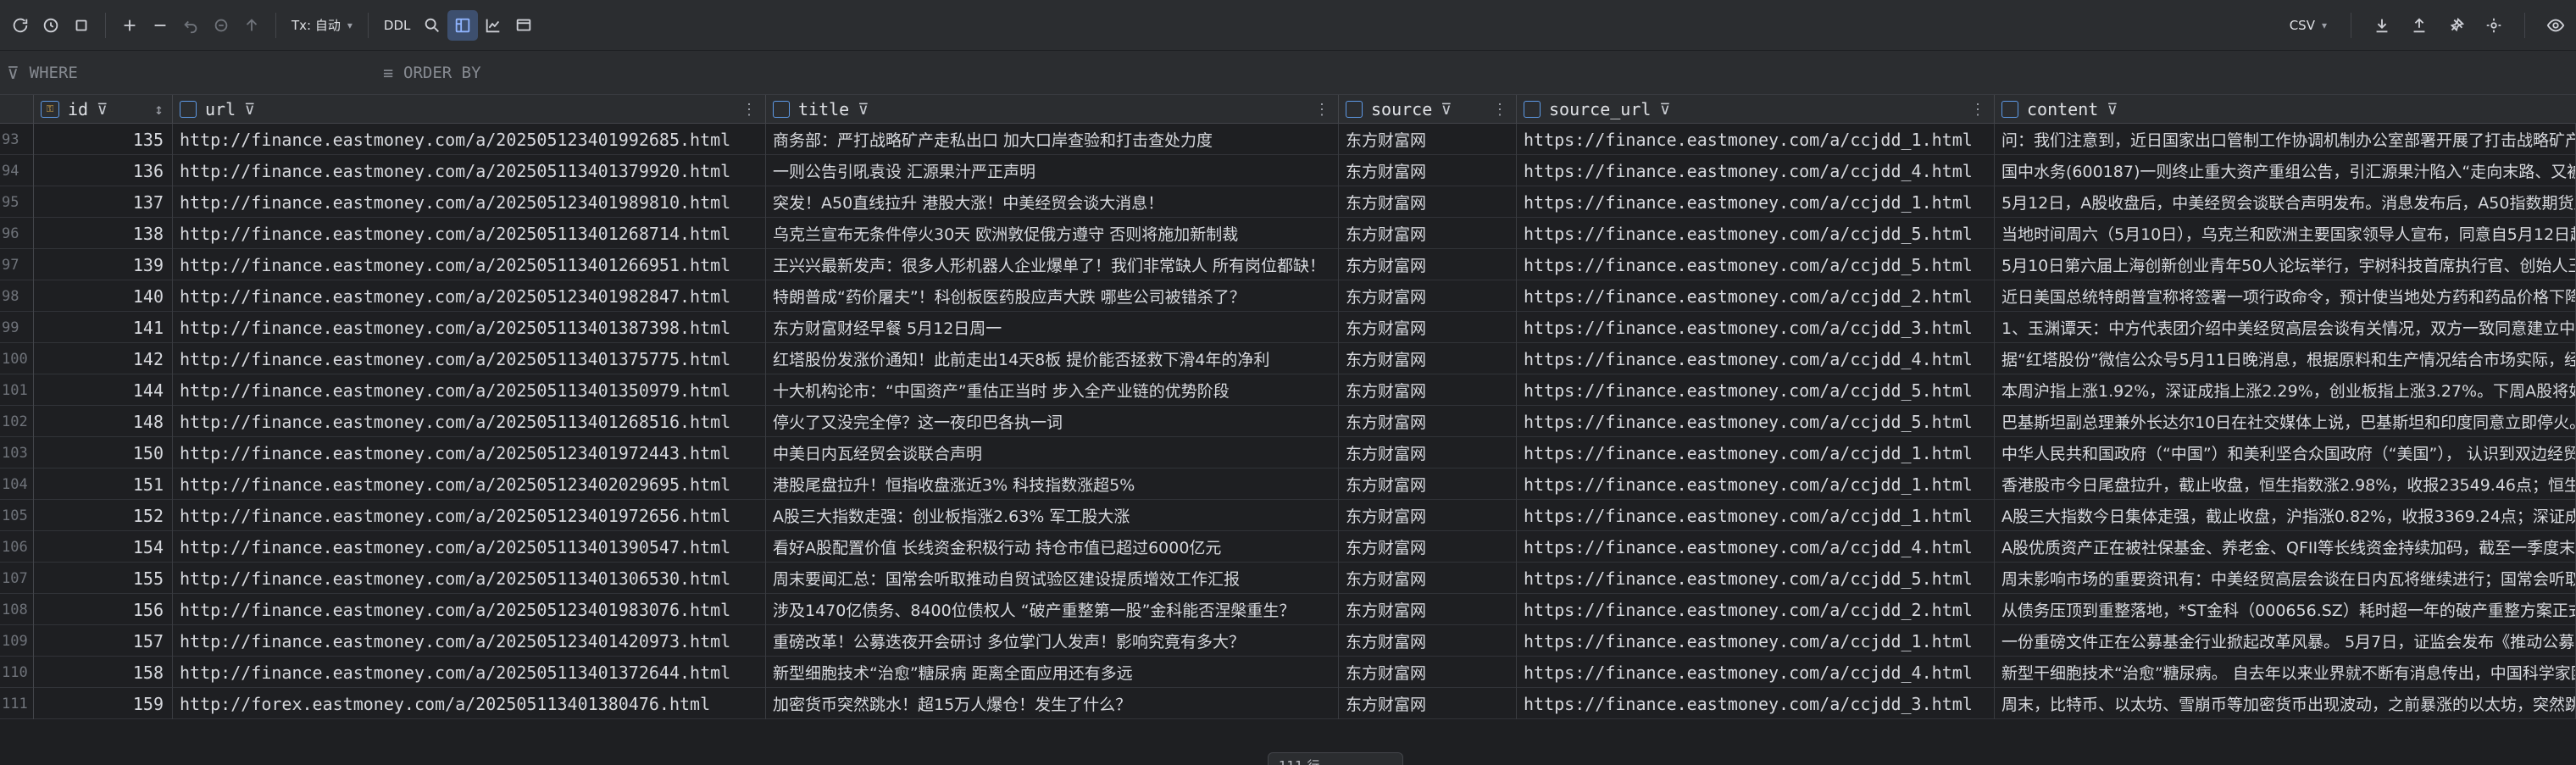 The image size is (2576, 765). Describe the element at coordinates (2285, 703) in the screenshot. I see `cell-content: 周末，比特币、以太坊、雪崩币等加密货币出现波动，之前暴涨的以太坊，突然跳水。` at that location.